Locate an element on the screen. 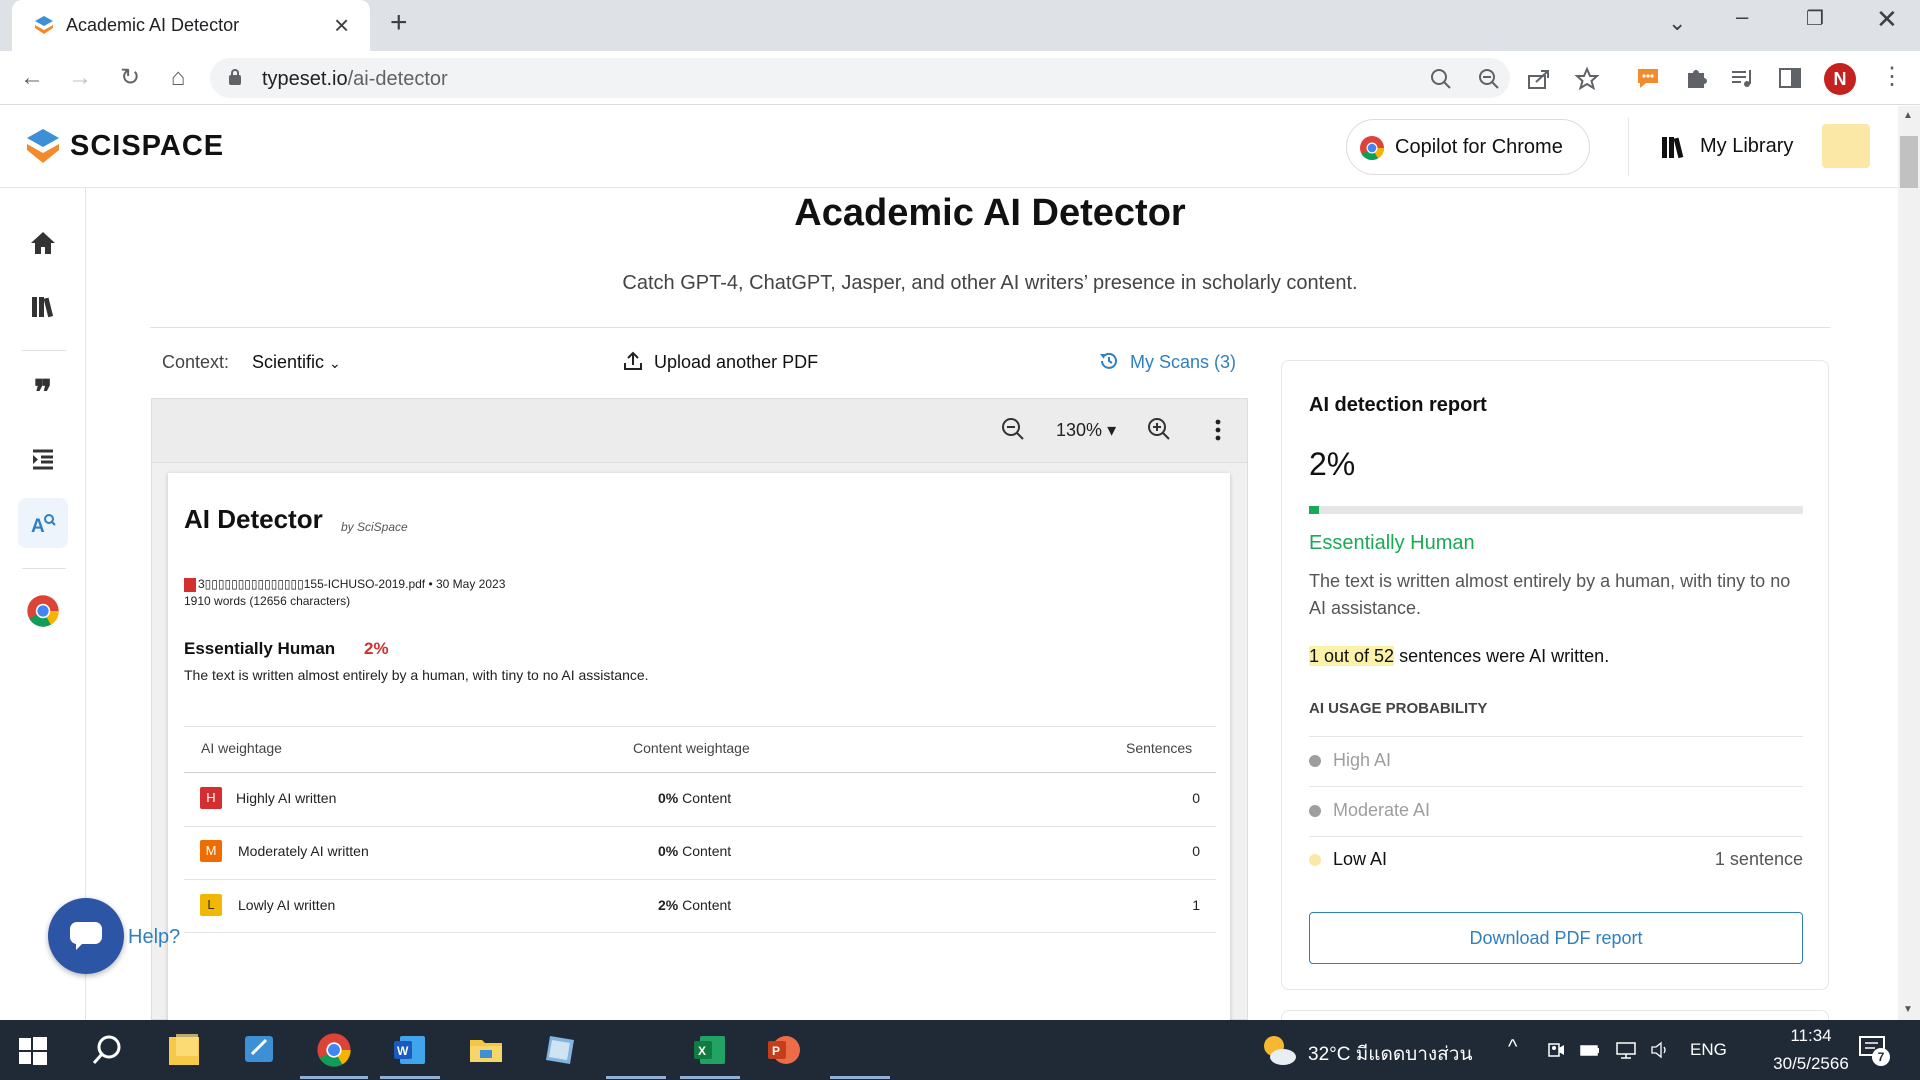 The height and width of the screenshot is (1080, 1920). ai-detector-nav-icon: A is located at coordinates (43, 523).